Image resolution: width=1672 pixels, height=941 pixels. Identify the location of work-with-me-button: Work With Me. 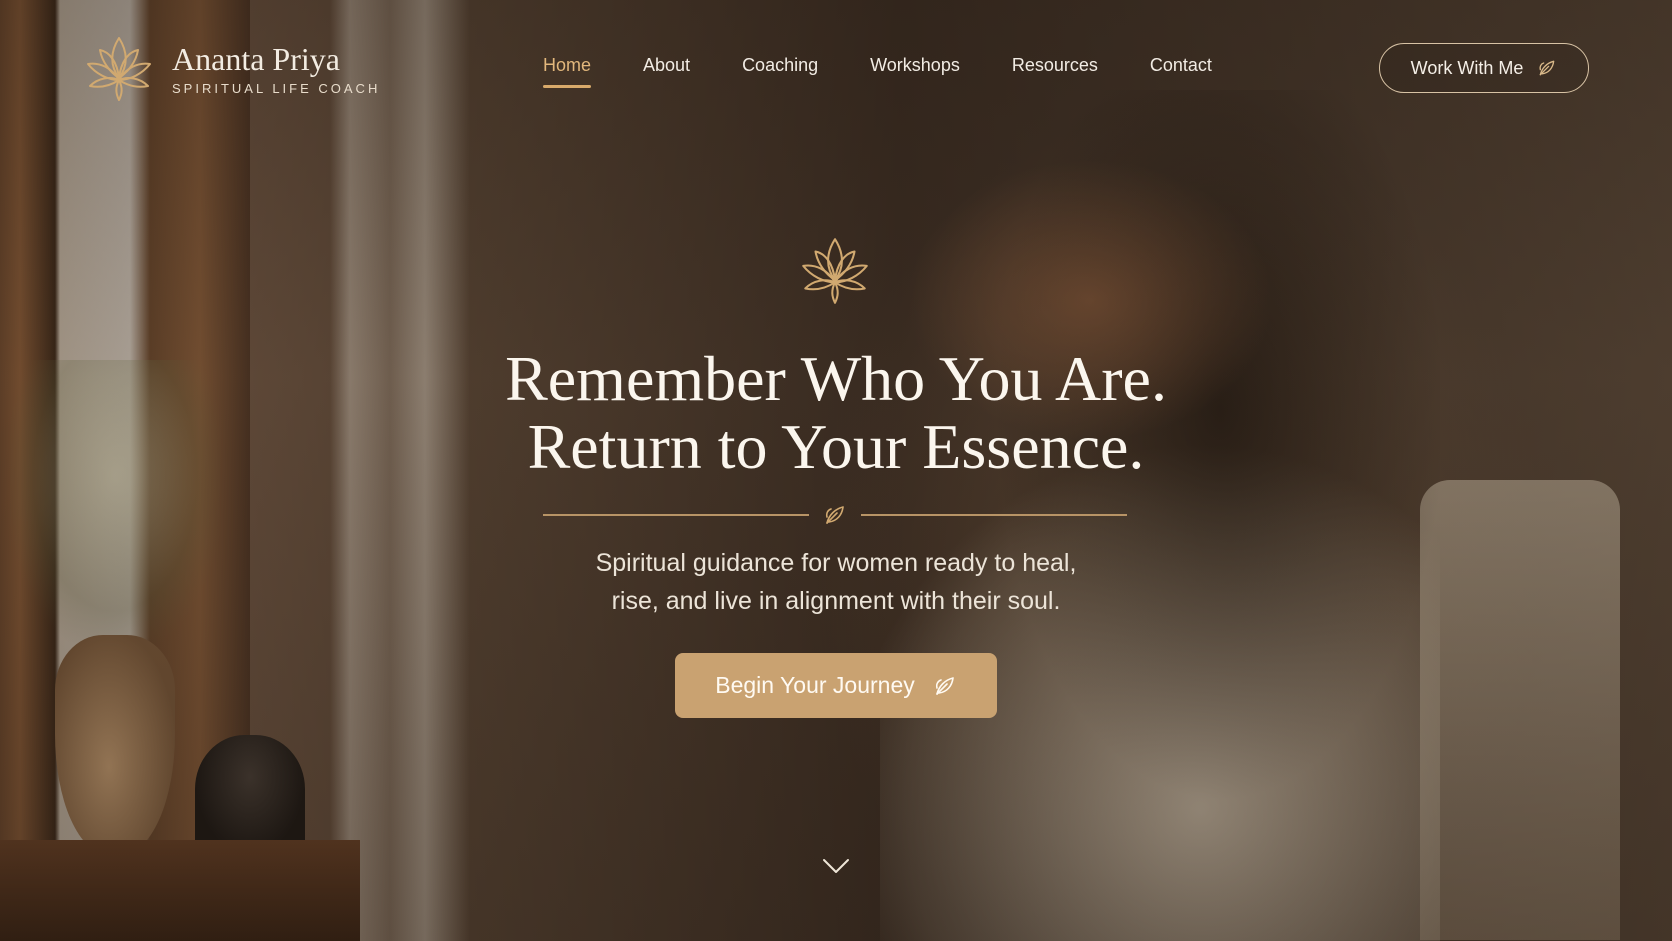
(1484, 68).